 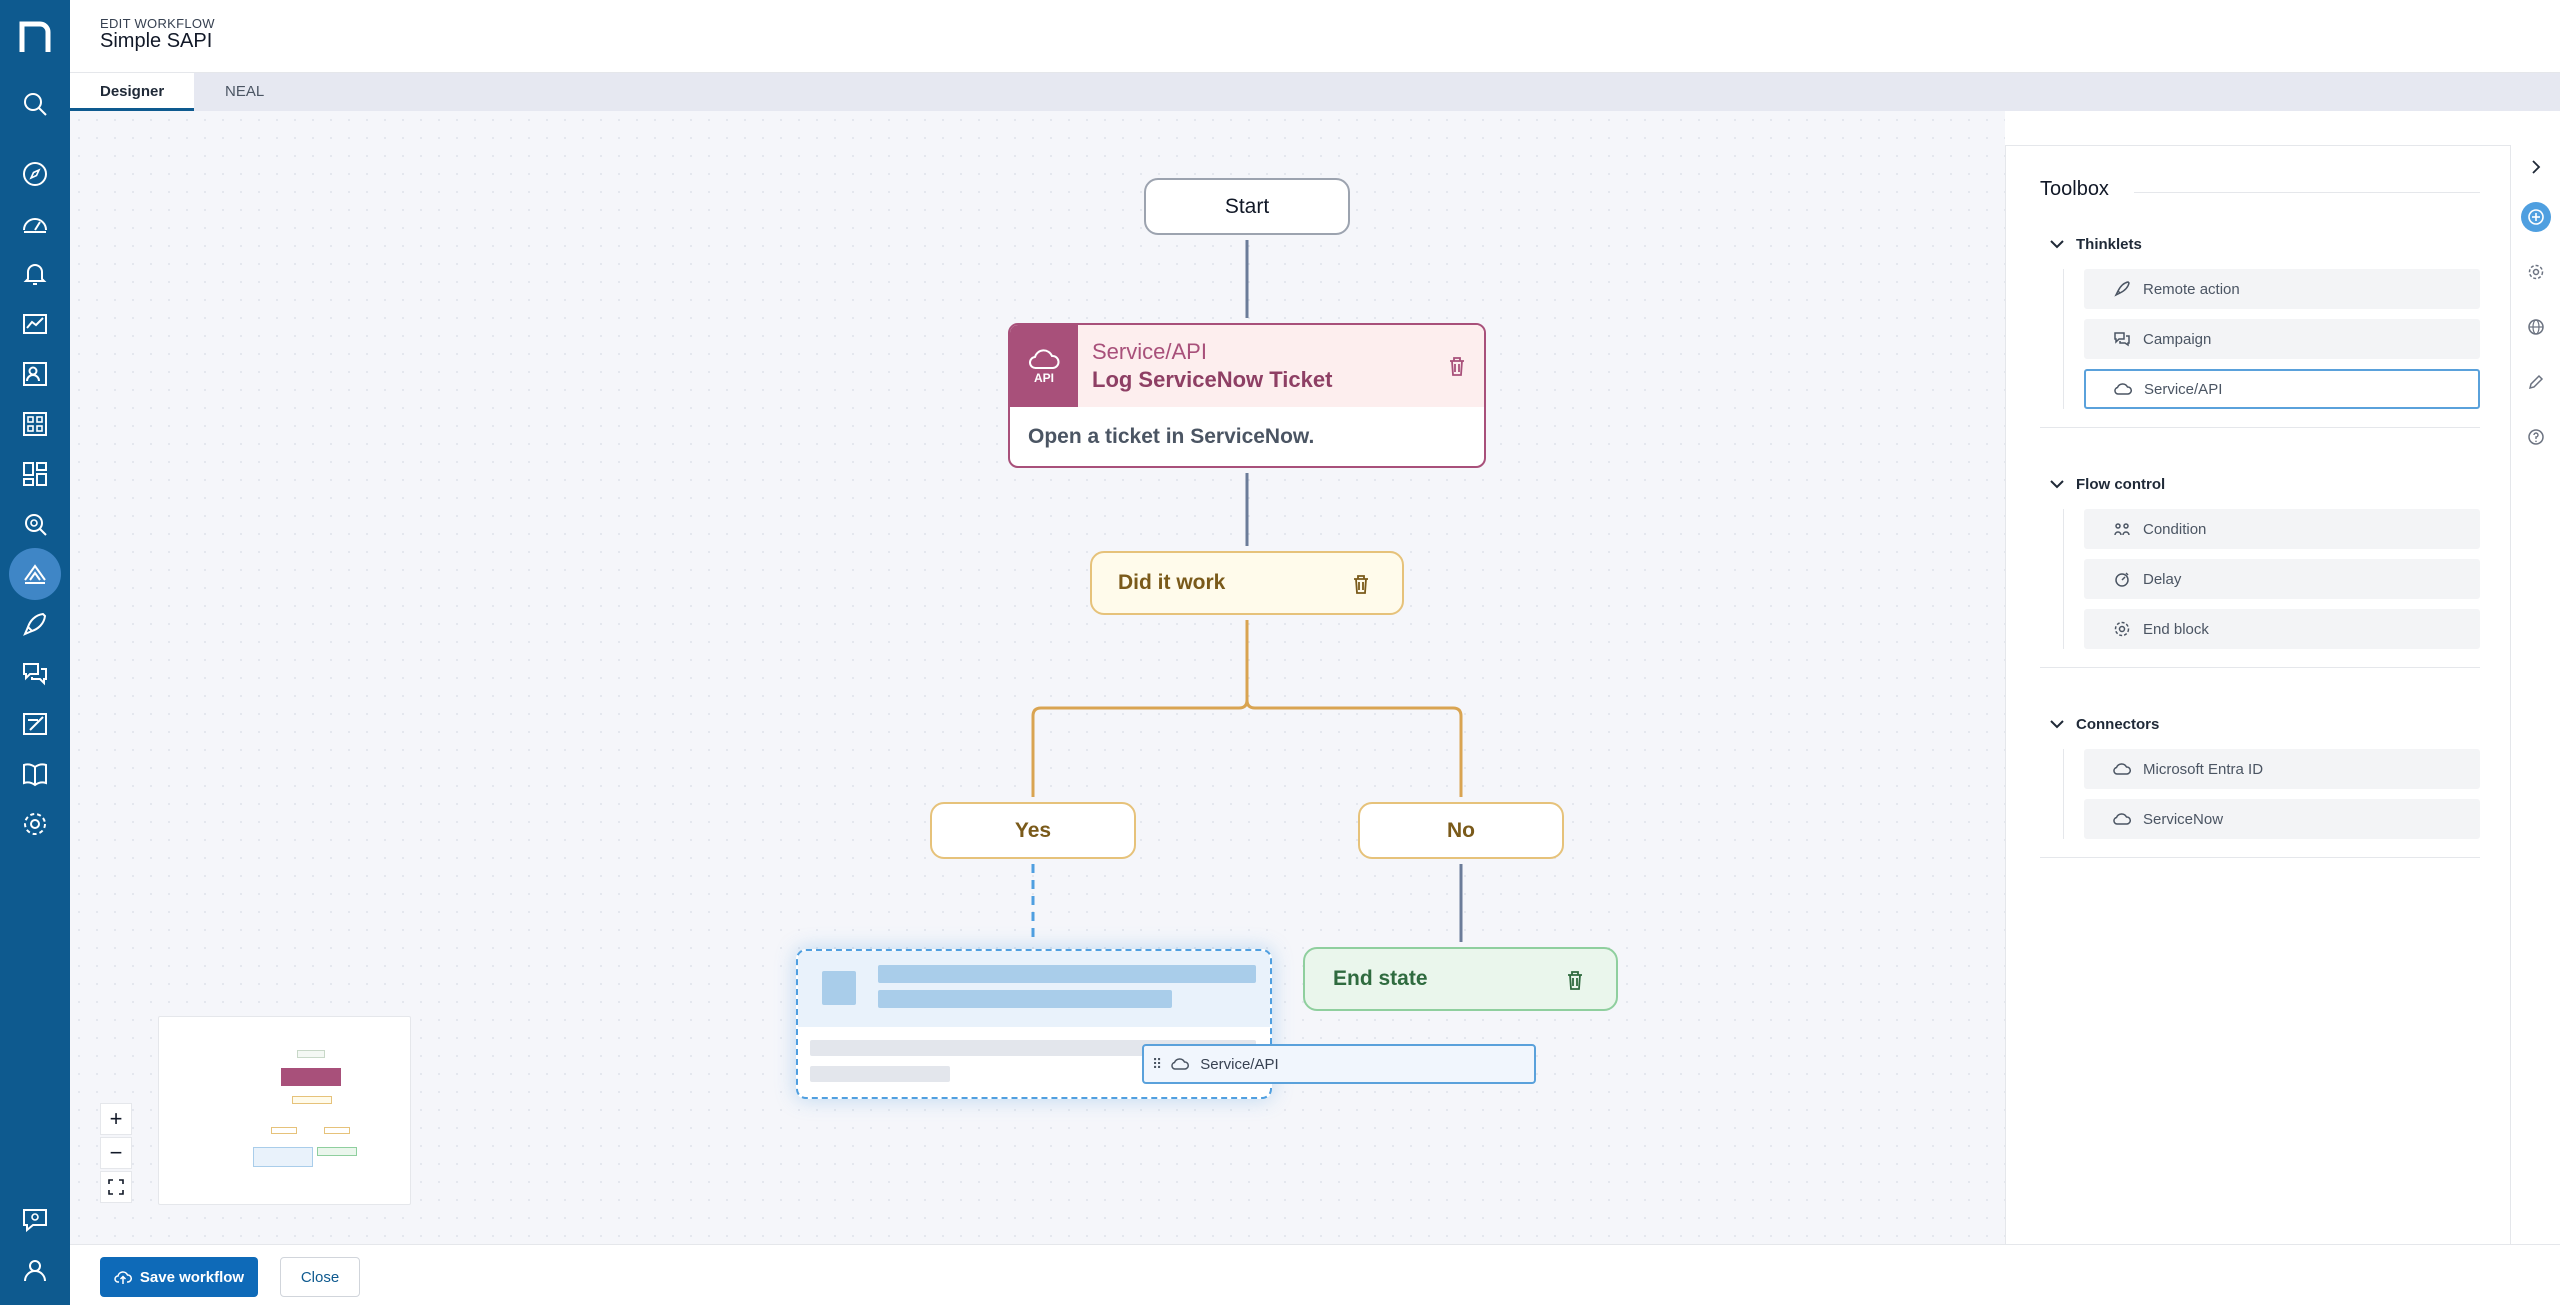 I want to click on page-title: Simple SAPI, so click(x=156, y=41).